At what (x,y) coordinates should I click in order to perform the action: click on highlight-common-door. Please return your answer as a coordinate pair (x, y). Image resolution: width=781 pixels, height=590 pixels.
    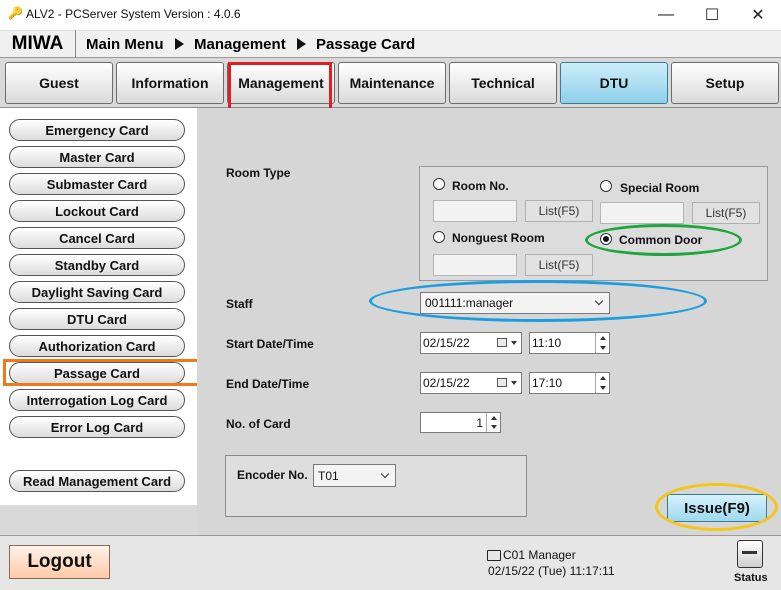
    Looking at the image, I should click on (663, 240).